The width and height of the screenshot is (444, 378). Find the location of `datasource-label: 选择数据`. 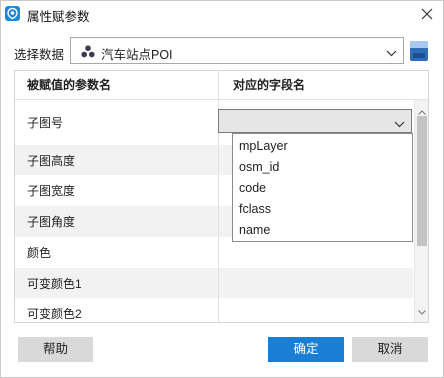

datasource-label: 选择数据 is located at coordinates (39, 55).